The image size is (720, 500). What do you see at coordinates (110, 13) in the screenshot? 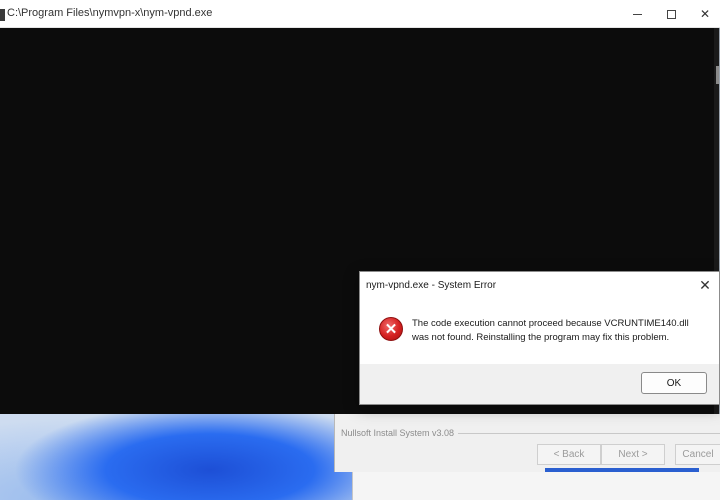
I see `console-window-title: C:\Program Files\nymvpn-x\nym-vpnd.exe` at bounding box center [110, 13].